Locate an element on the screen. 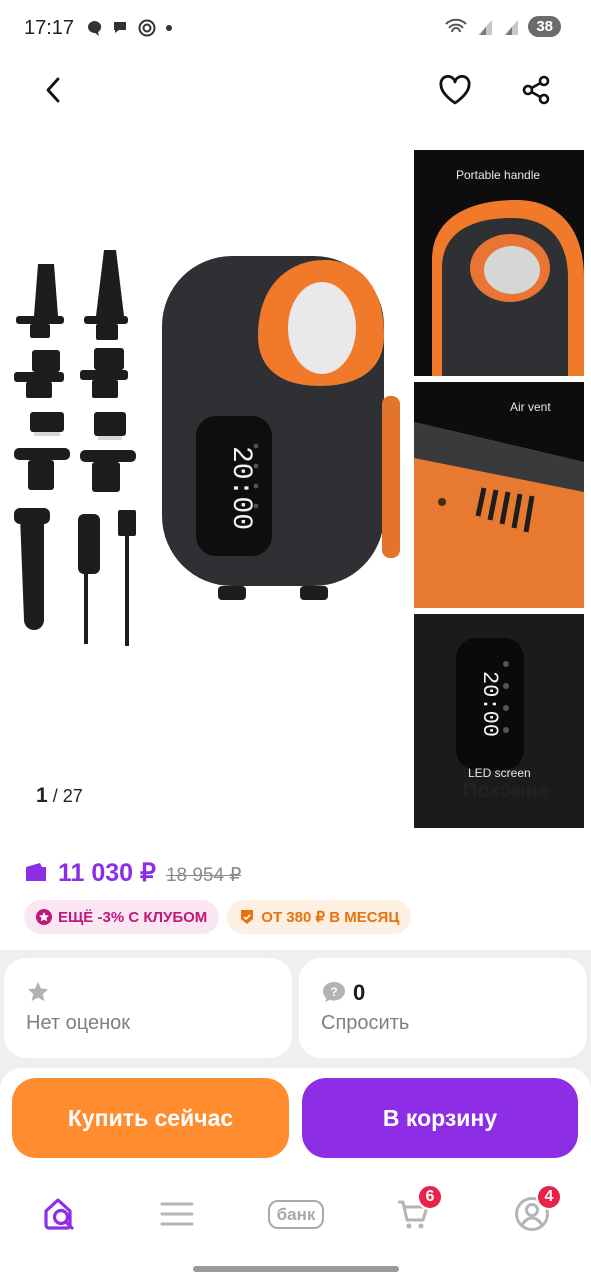 The image size is (591, 1280). image-counter-current: 1 is located at coordinates (42, 795).